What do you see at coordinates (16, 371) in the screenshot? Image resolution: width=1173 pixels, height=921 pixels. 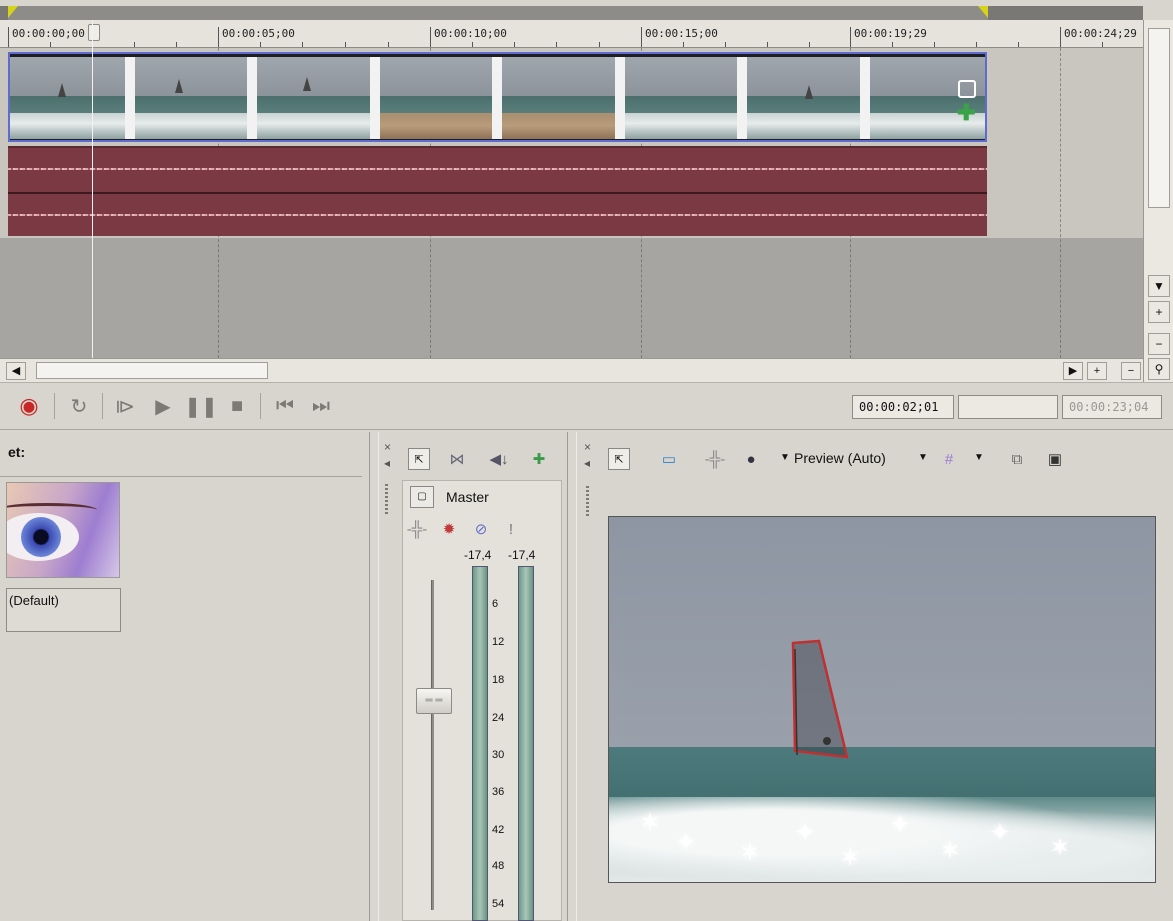 I see `scroll-left-button: ◀` at bounding box center [16, 371].